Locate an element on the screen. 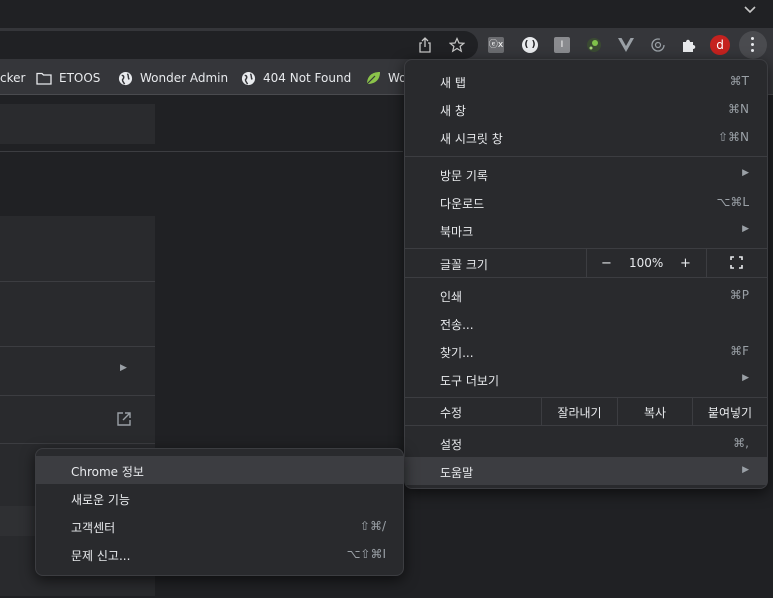 This screenshot has width=773, height=598. bookmark-label: Wonder Admin is located at coordinates (184, 78).